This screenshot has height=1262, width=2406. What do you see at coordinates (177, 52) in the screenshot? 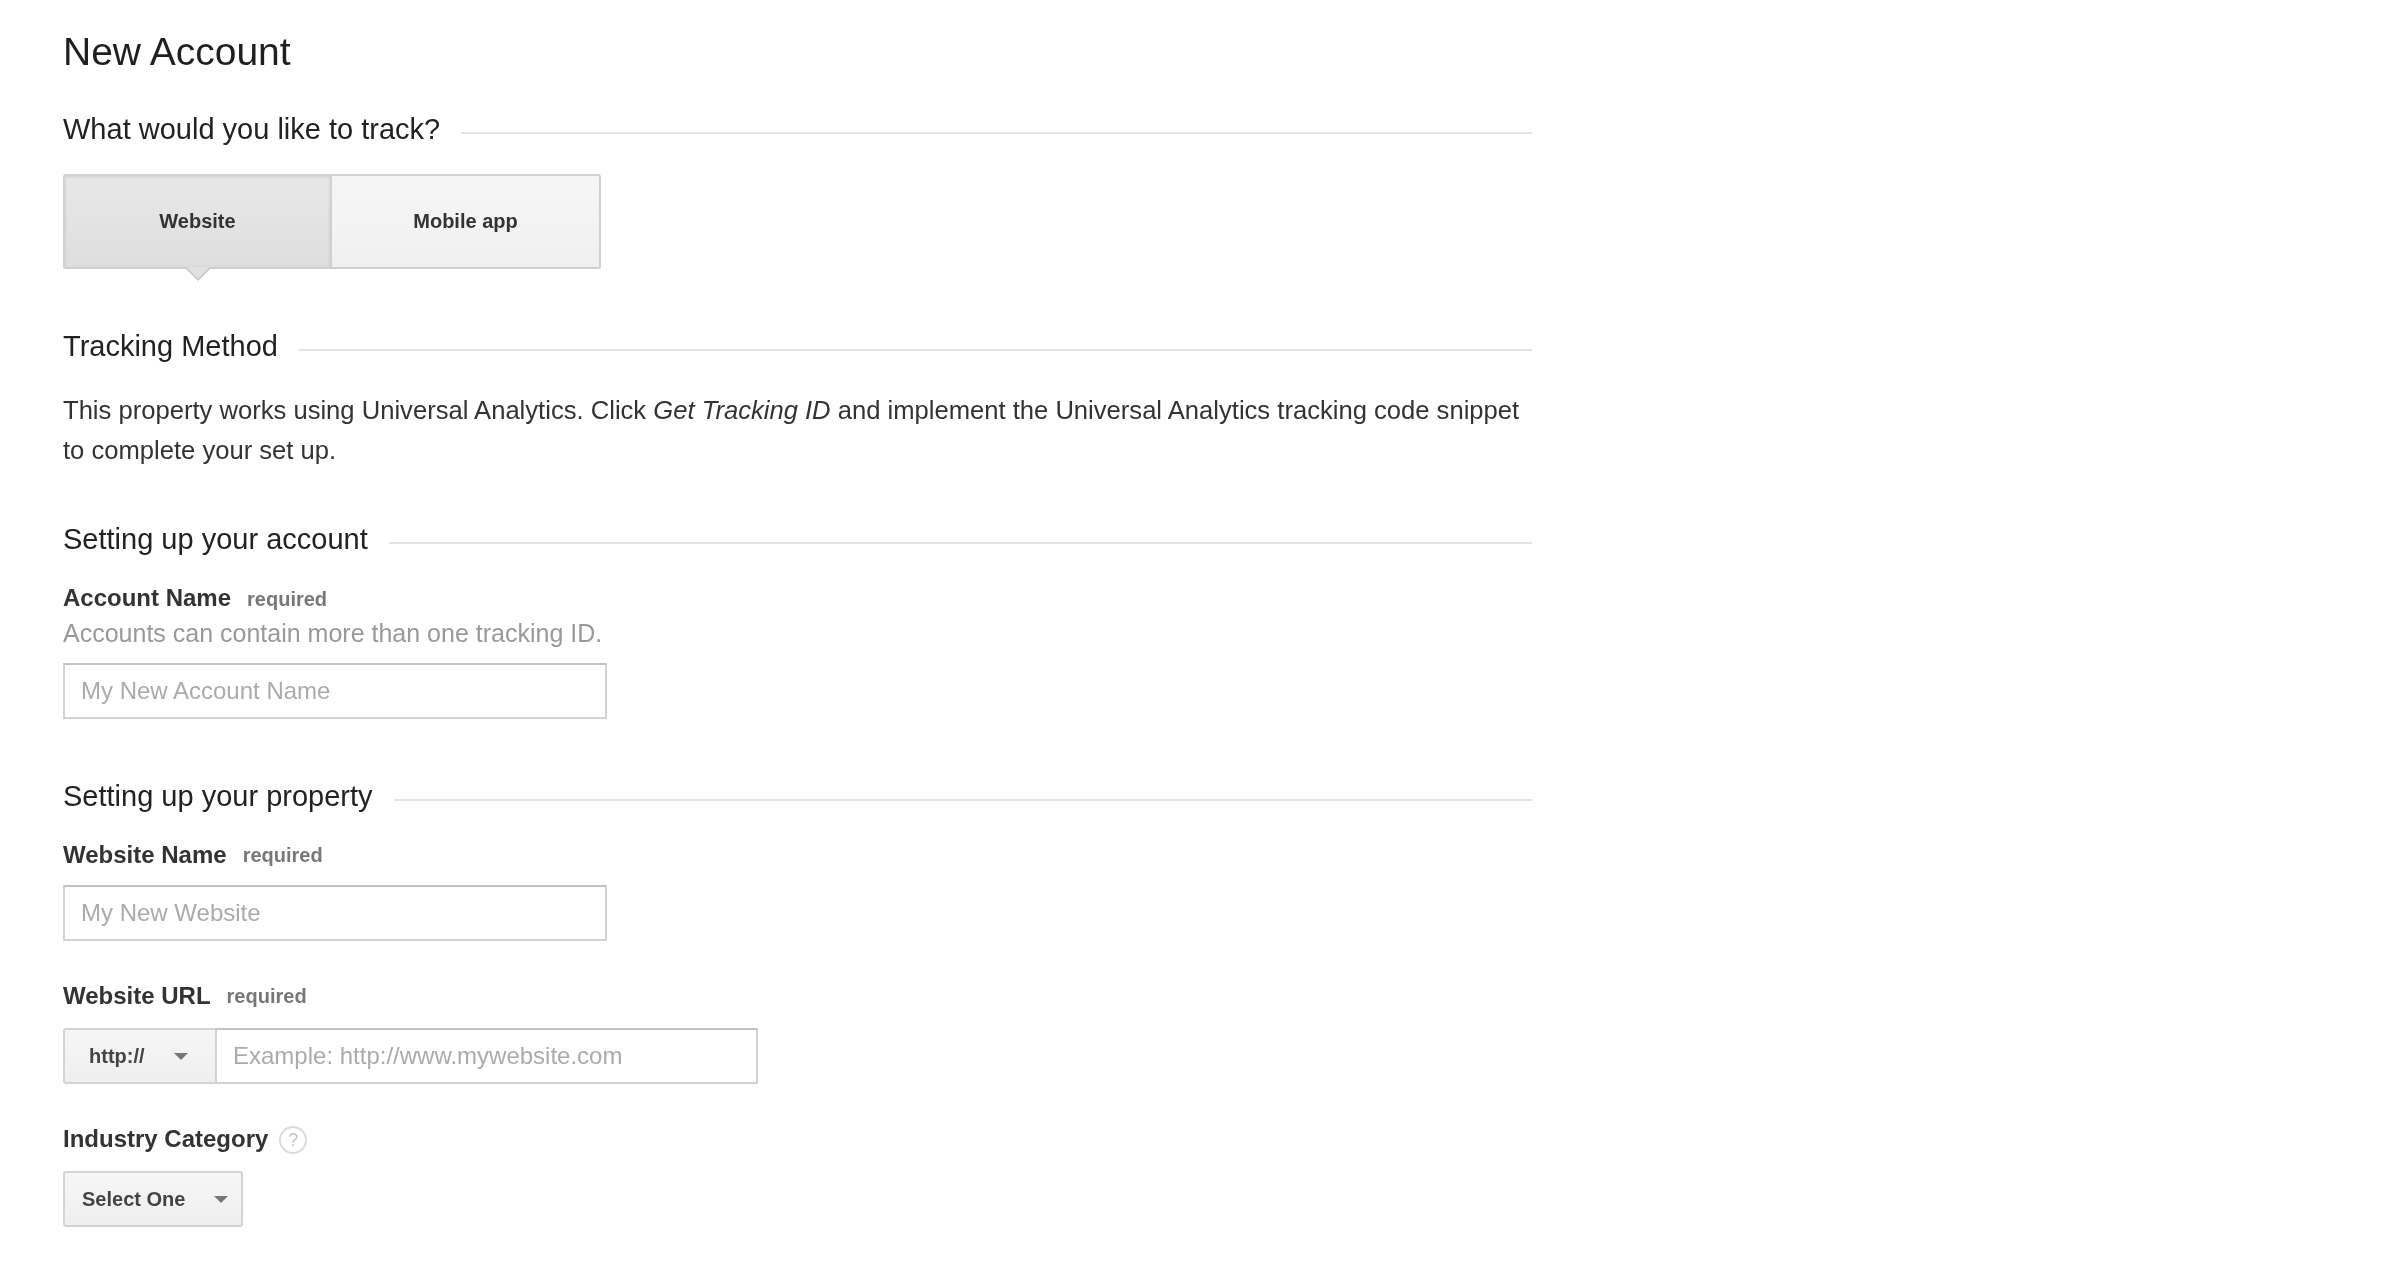
I see `page-title: New Account` at bounding box center [177, 52].